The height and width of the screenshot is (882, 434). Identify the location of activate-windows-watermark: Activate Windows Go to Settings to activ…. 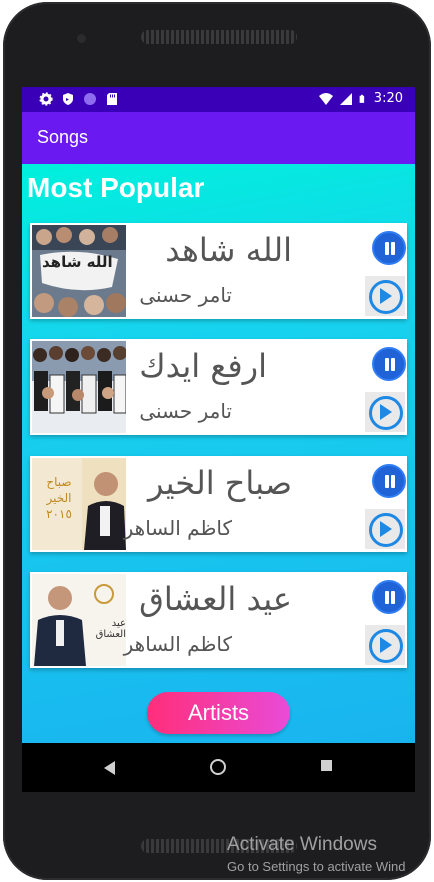
(316, 854).